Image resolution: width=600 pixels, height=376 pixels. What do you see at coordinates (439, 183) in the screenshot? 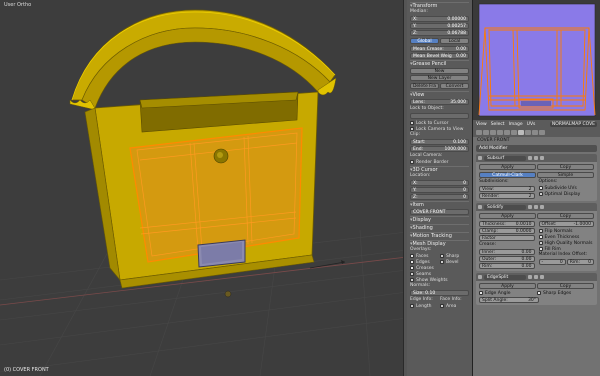
I see `cursor-x-field: X: 0` at bounding box center [439, 183].